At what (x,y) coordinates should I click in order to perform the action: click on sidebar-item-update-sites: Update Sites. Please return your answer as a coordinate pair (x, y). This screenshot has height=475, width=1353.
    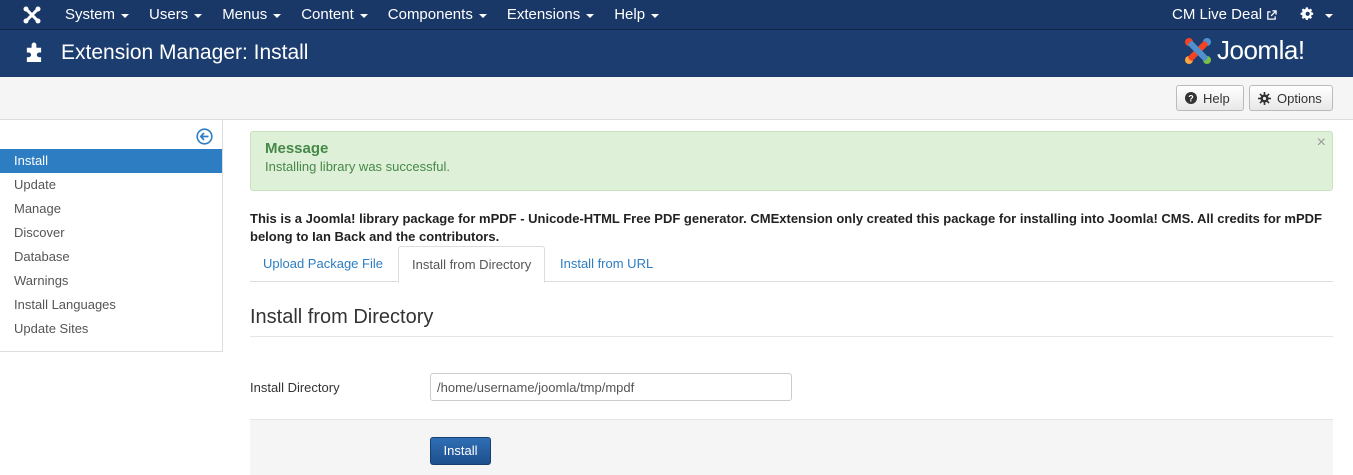
    Looking at the image, I should click on (111, 329).